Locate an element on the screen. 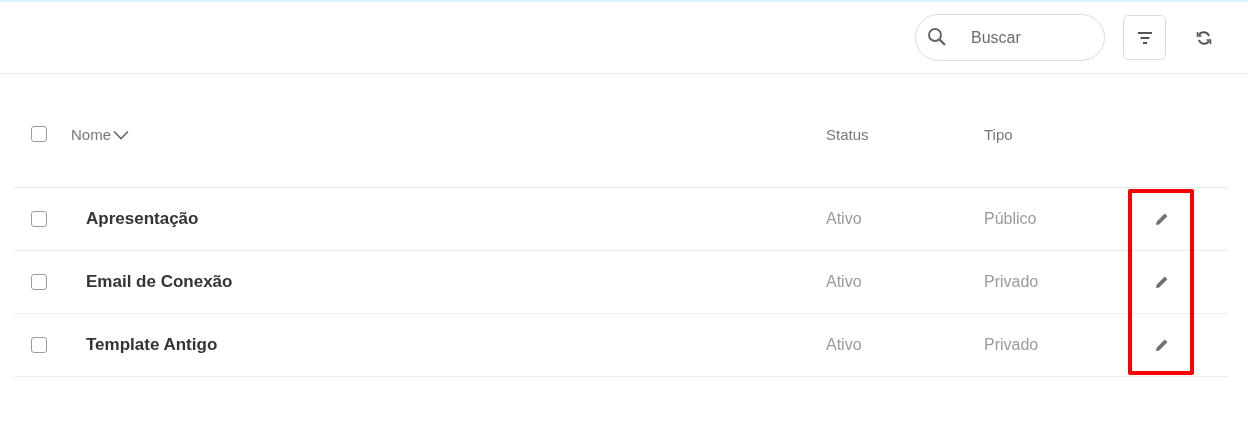 This screenshot has width=1248, height=427. chevron-down-icon is located at coordinates (121, 134).